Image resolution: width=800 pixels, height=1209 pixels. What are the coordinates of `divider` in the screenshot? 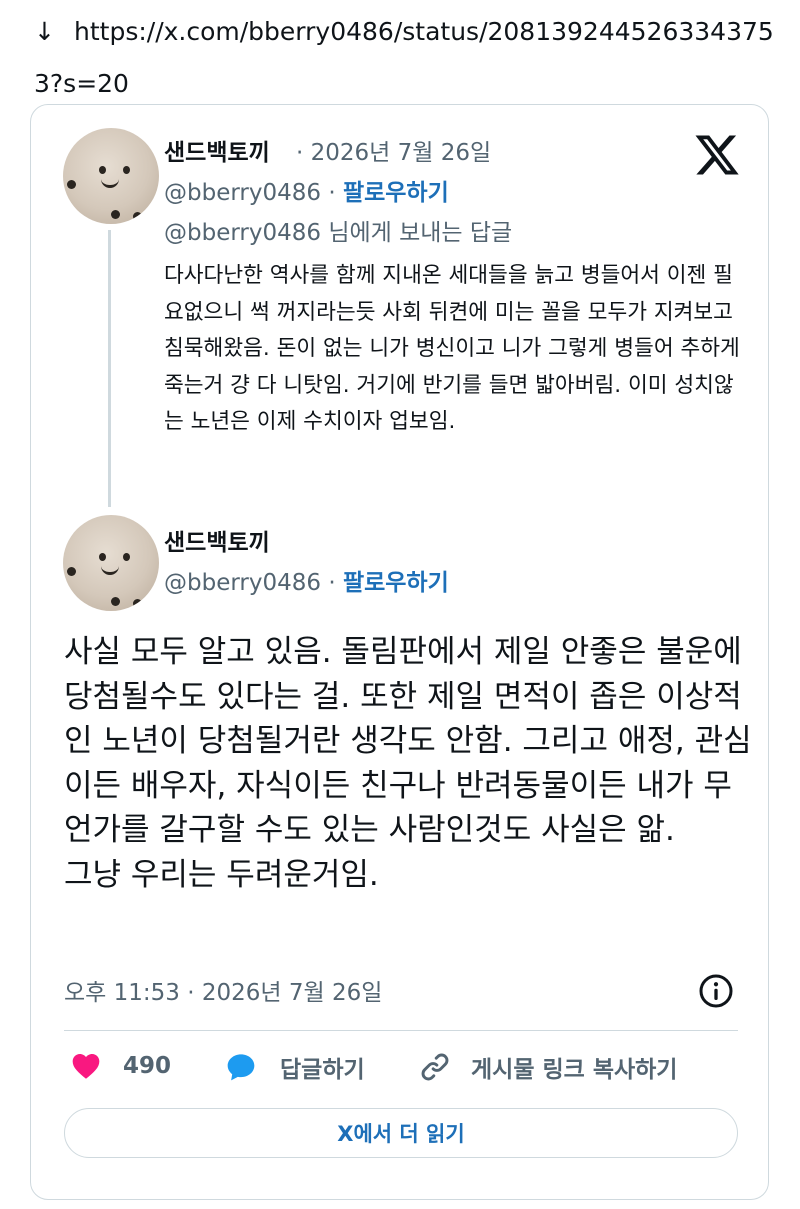 It's located at (401, 1030).